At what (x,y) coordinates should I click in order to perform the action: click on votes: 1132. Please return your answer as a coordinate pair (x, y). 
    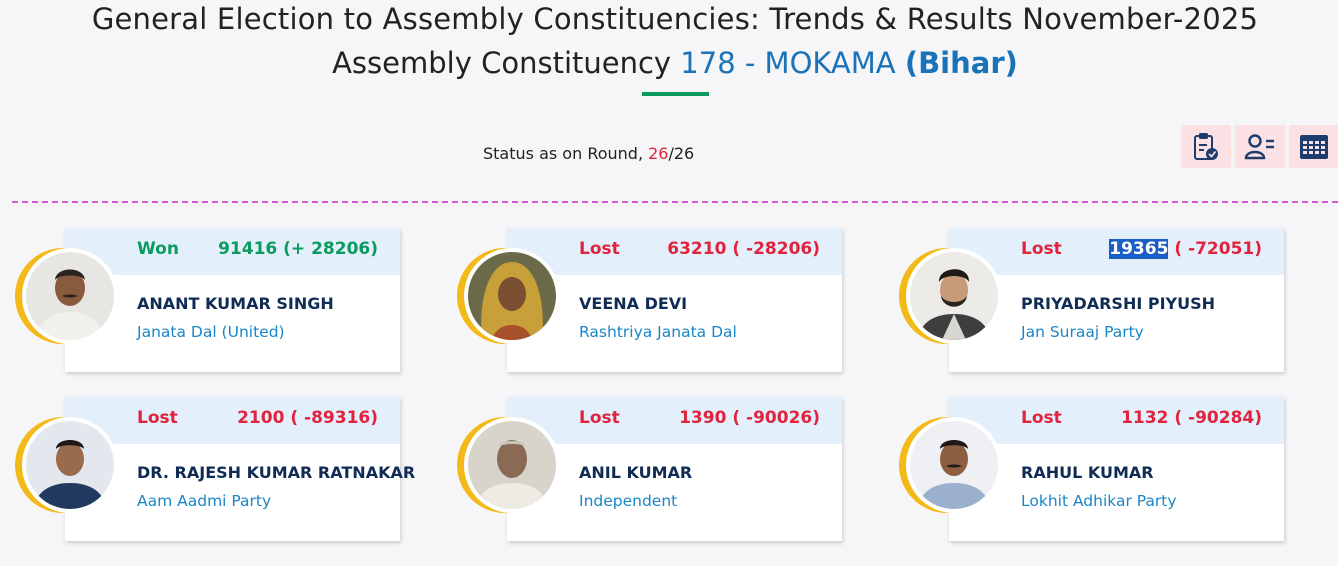
    Looking at the image, I should click on (1145, 418).